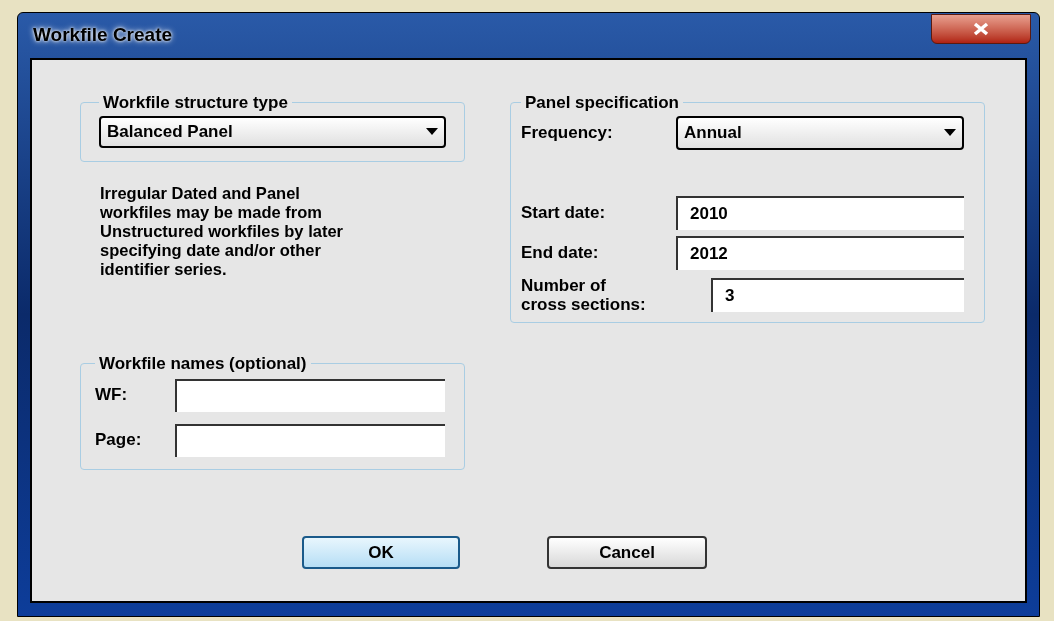  I want to click on input-field: 3, so click(837, 294).